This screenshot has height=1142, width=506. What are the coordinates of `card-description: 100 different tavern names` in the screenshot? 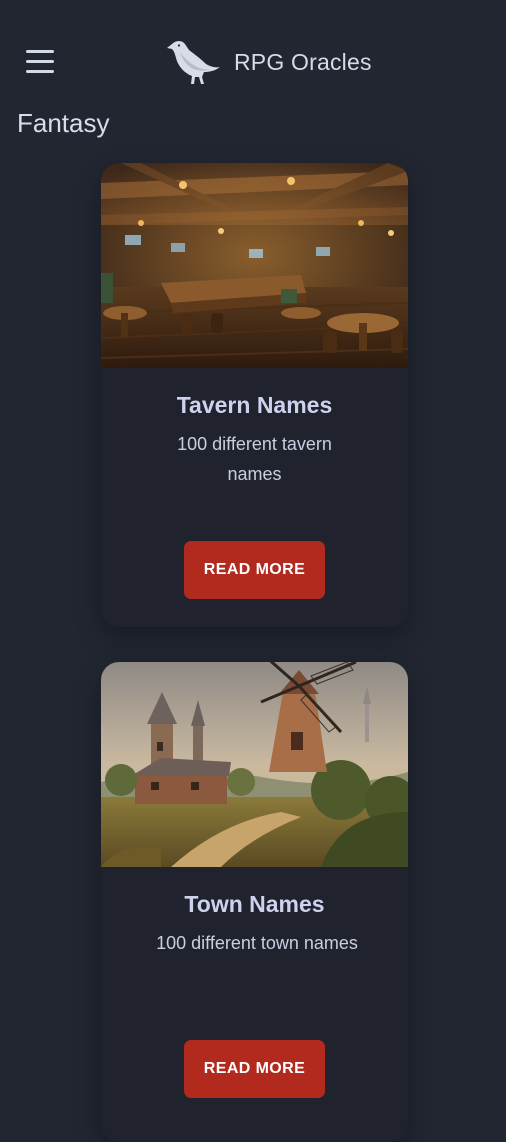 It's located at (254, 459).